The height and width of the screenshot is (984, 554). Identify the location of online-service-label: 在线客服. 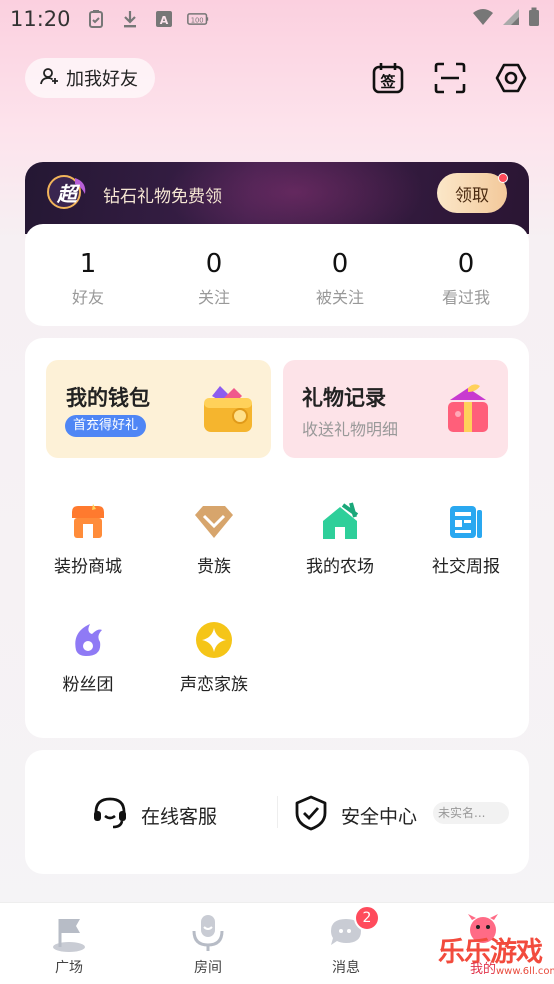
(179, 817).